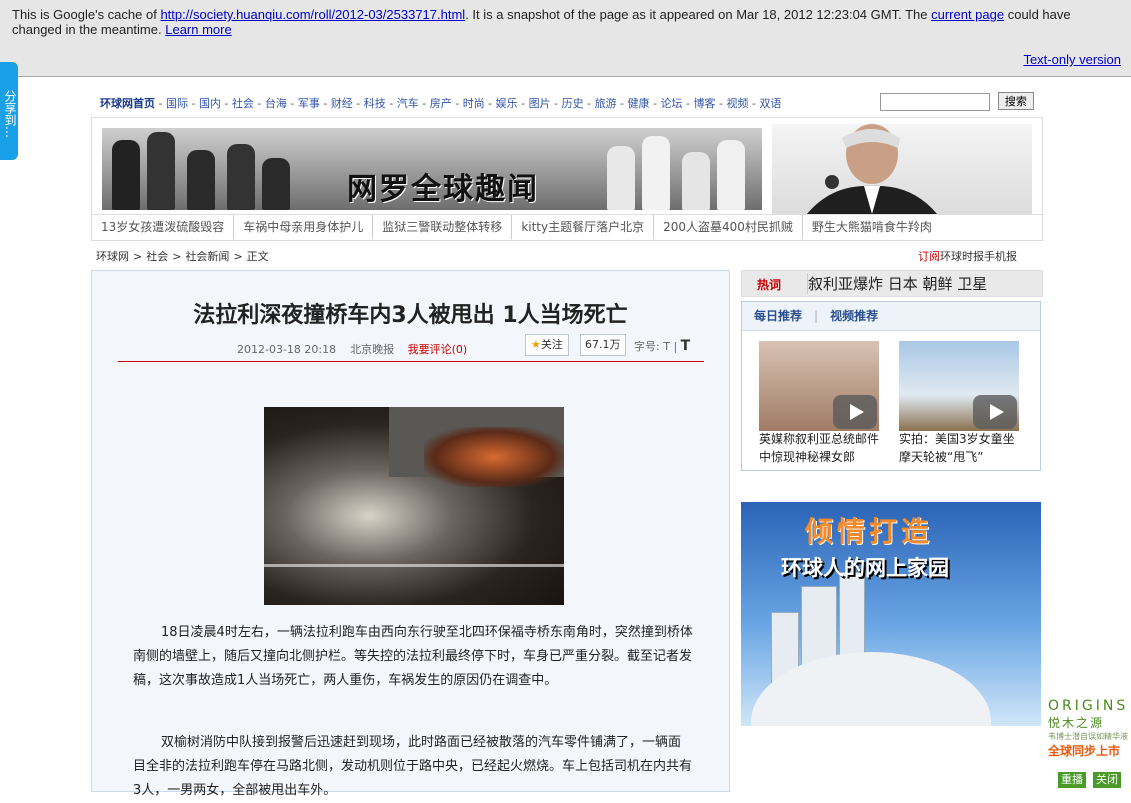 The width and height of the screenshot is (1131, 803). Describe the element at coordinates (1088, 706) in the screenshot. I see `origins-brand: ORIGINS` at that location.